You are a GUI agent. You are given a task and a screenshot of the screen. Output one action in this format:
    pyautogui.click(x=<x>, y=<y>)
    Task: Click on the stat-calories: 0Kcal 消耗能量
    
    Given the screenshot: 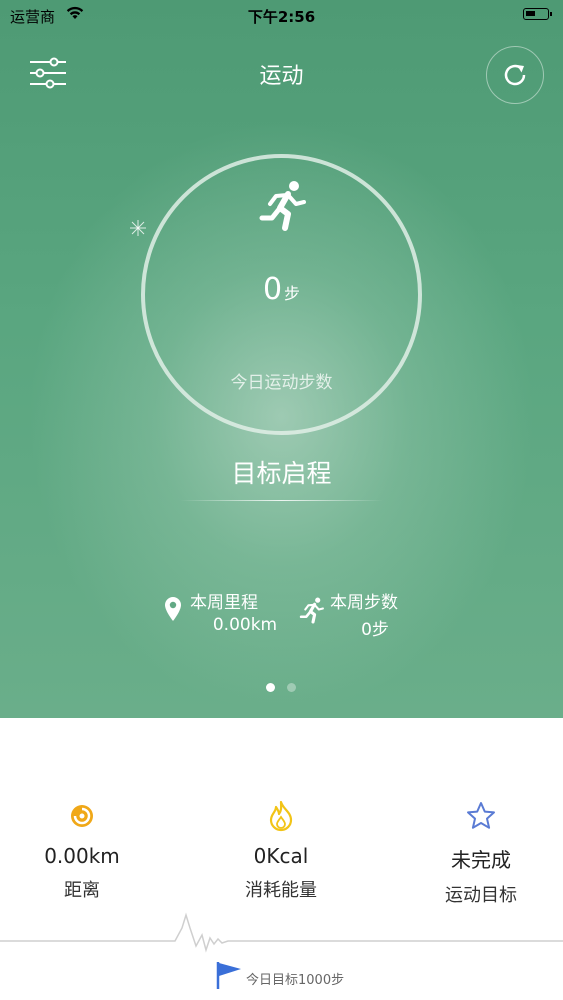 What is the action you would take?
    pyautogui.click(x=281, y=851)
    